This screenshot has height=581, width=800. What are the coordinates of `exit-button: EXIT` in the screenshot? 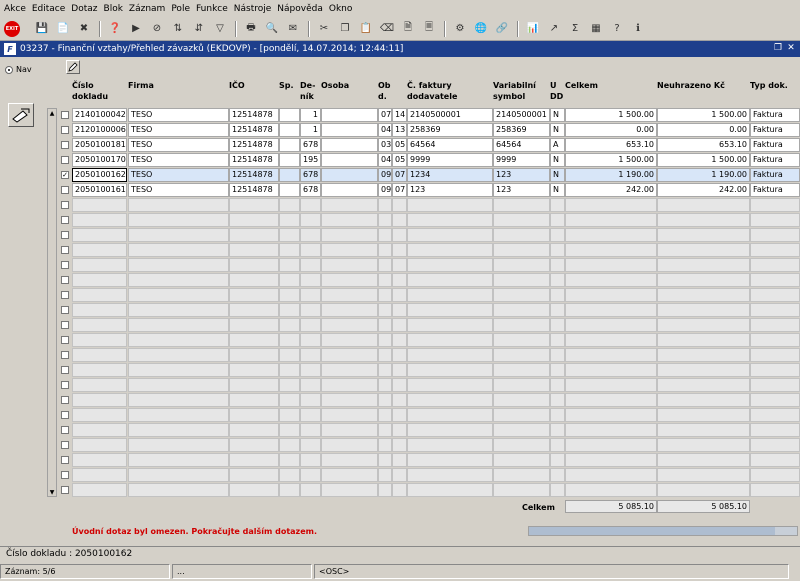 It's located at (12, 28).